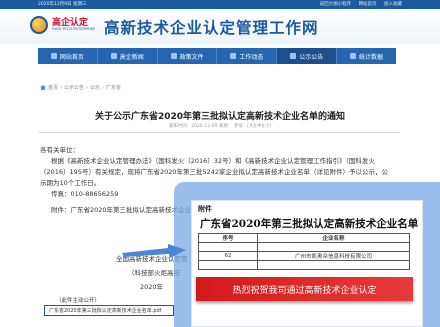 Image resolution: width=440 pixels, height=327 pixels. What do you see at coordinates (333, 238) in the screenshot?
I see `column-header: 企业名称` at bounding box center [333, 238].